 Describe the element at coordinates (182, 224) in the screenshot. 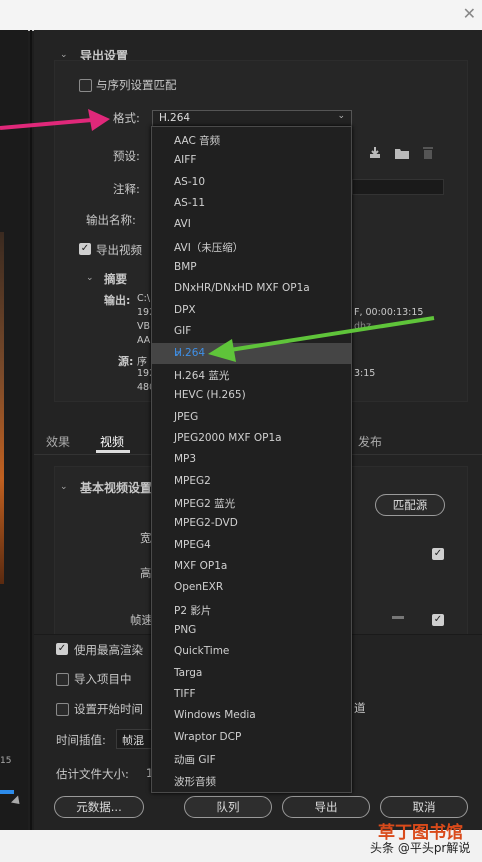

I see `format-menu-item-label: AVI` at that location.